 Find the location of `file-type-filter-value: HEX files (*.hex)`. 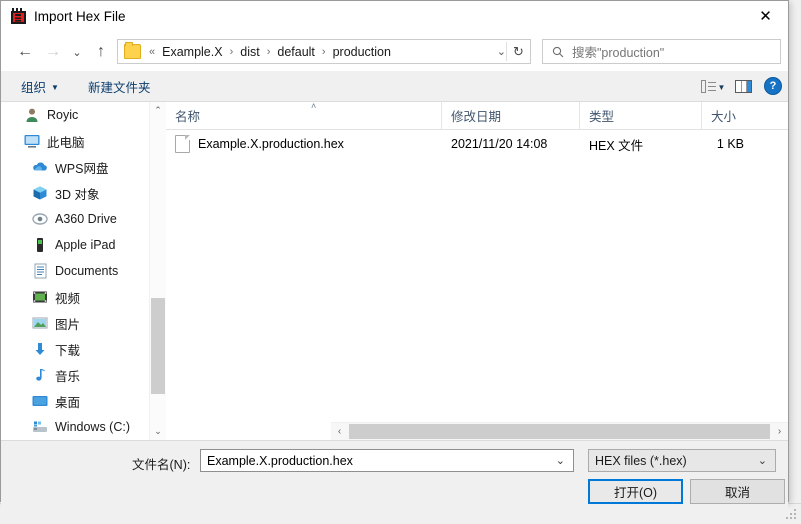

file-type-filter-value: HEX files (*.hex) is located at coordinates (641, 460).